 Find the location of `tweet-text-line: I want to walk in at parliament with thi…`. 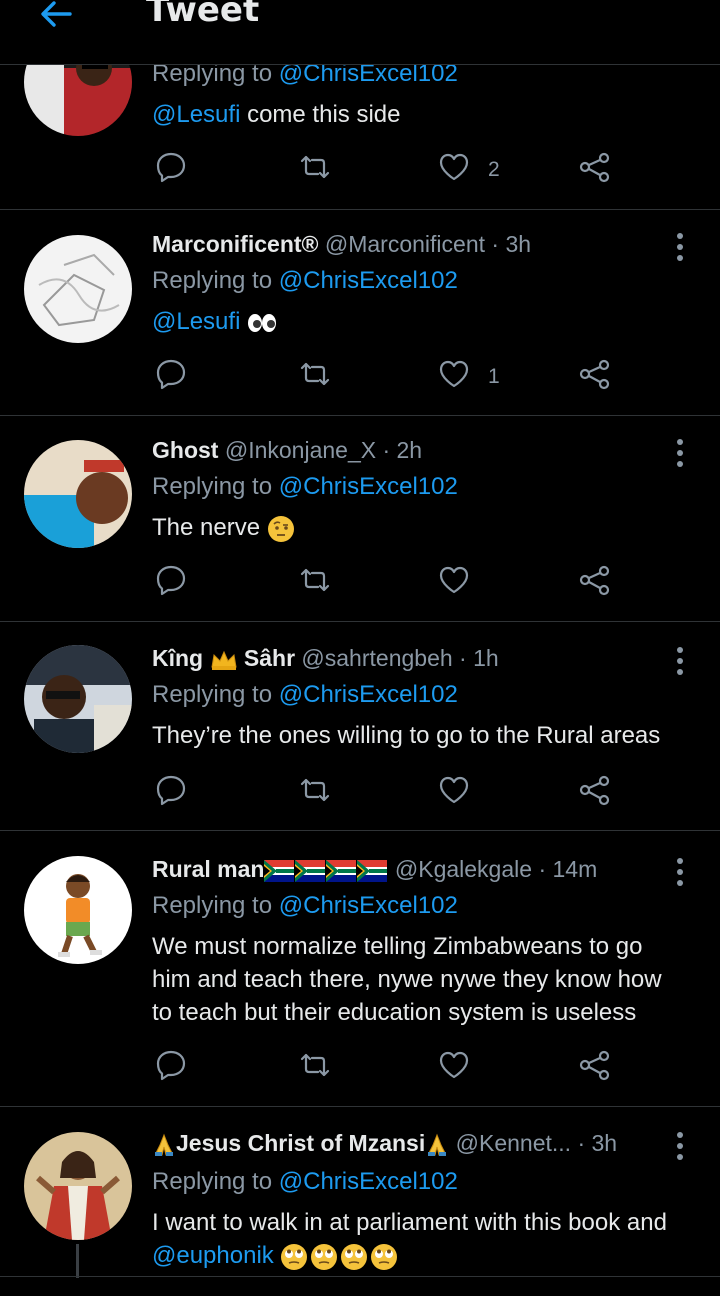

tweet-text-line: I want to walk in at parliament with thi… is located at coordinates (409, 1222).